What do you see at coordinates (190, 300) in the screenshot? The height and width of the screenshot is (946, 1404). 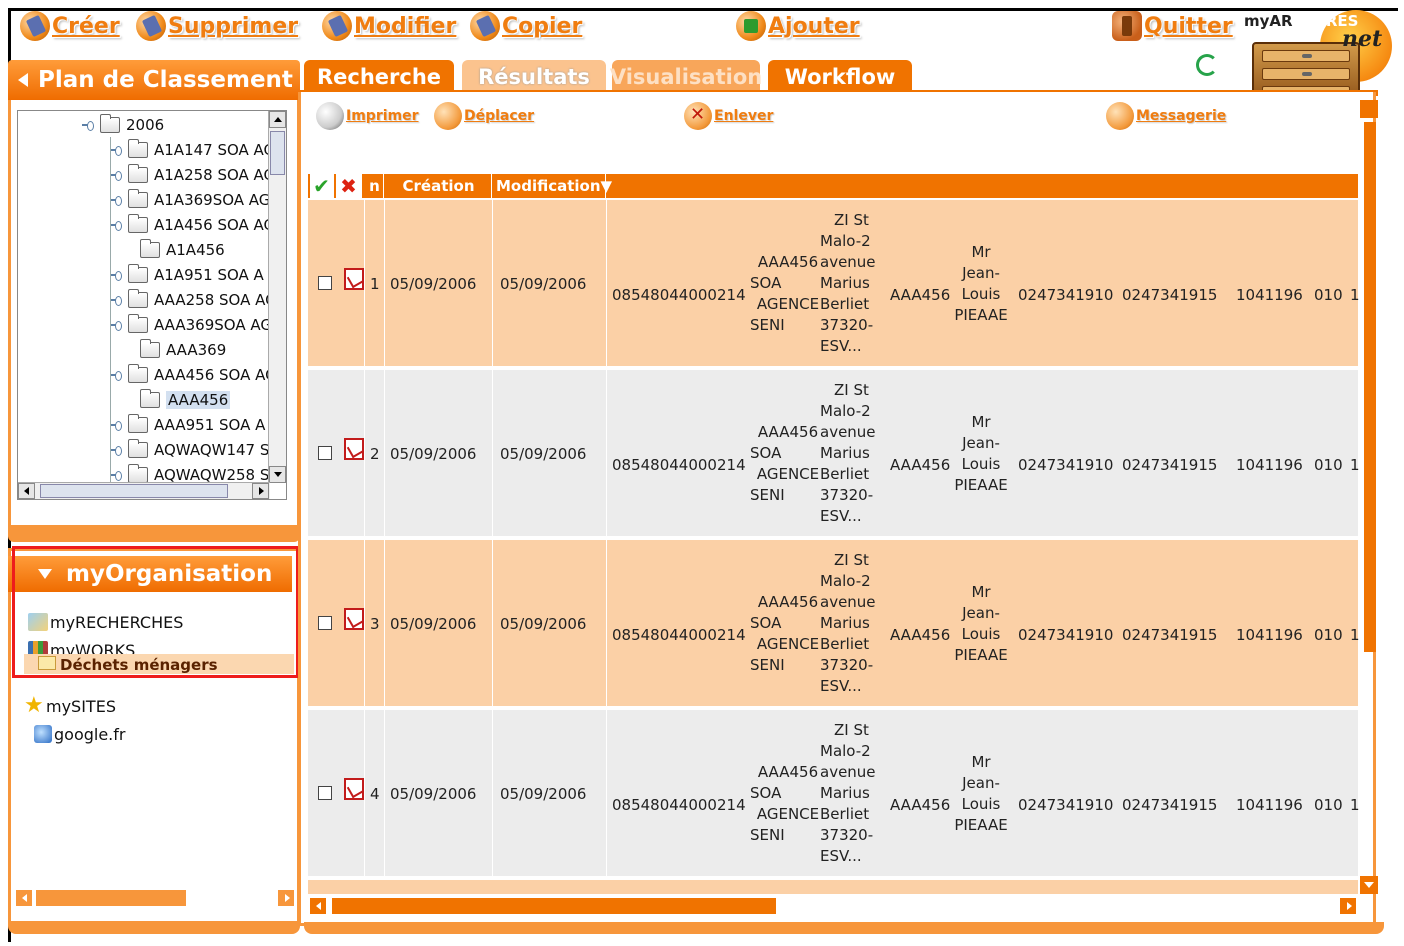 I see `tree-node: AAA258 SOA AG` at bounding box center [190, 300].